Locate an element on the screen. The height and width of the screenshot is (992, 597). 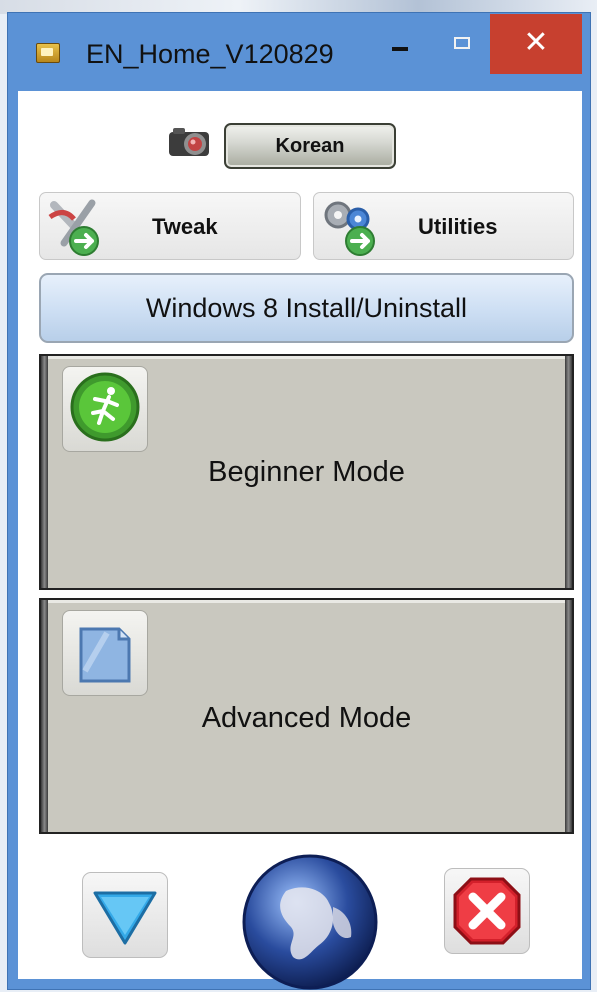
window-title: EN_Home_V120829 is located at coordinates (210, 54).